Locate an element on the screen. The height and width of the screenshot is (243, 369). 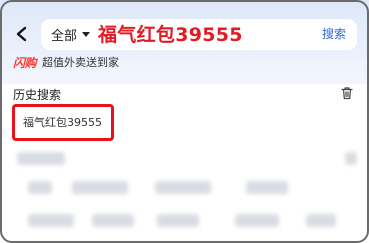
scope-dropdown: 全部 is located at coordinates (71, 34).